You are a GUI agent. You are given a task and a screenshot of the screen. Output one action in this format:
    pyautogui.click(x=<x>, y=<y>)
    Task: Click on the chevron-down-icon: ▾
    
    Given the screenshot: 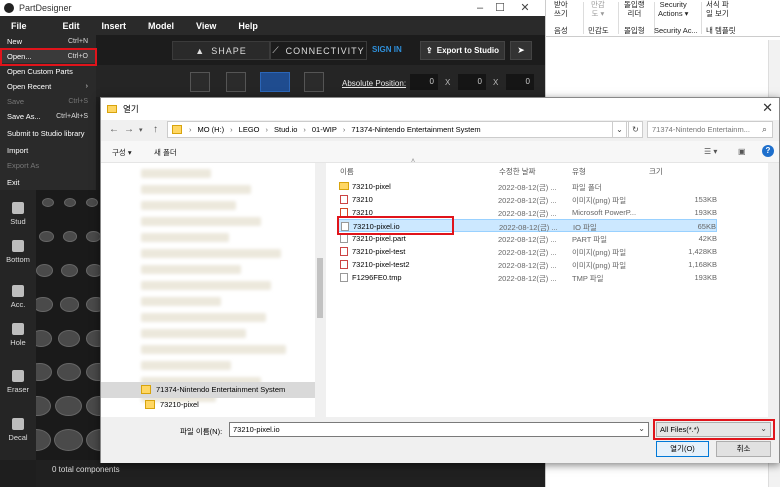 What is the action you would take?
    pyautogui.click(x=141, y=130)
    